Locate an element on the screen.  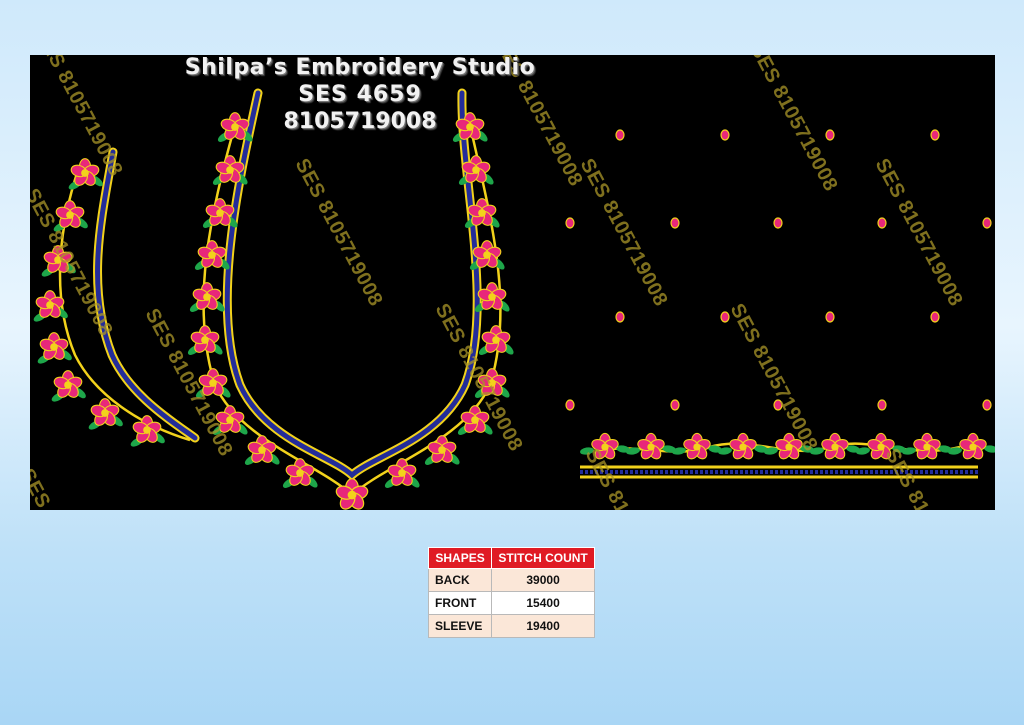
shape-cell: FRONT is located at coordinates (460, 603).